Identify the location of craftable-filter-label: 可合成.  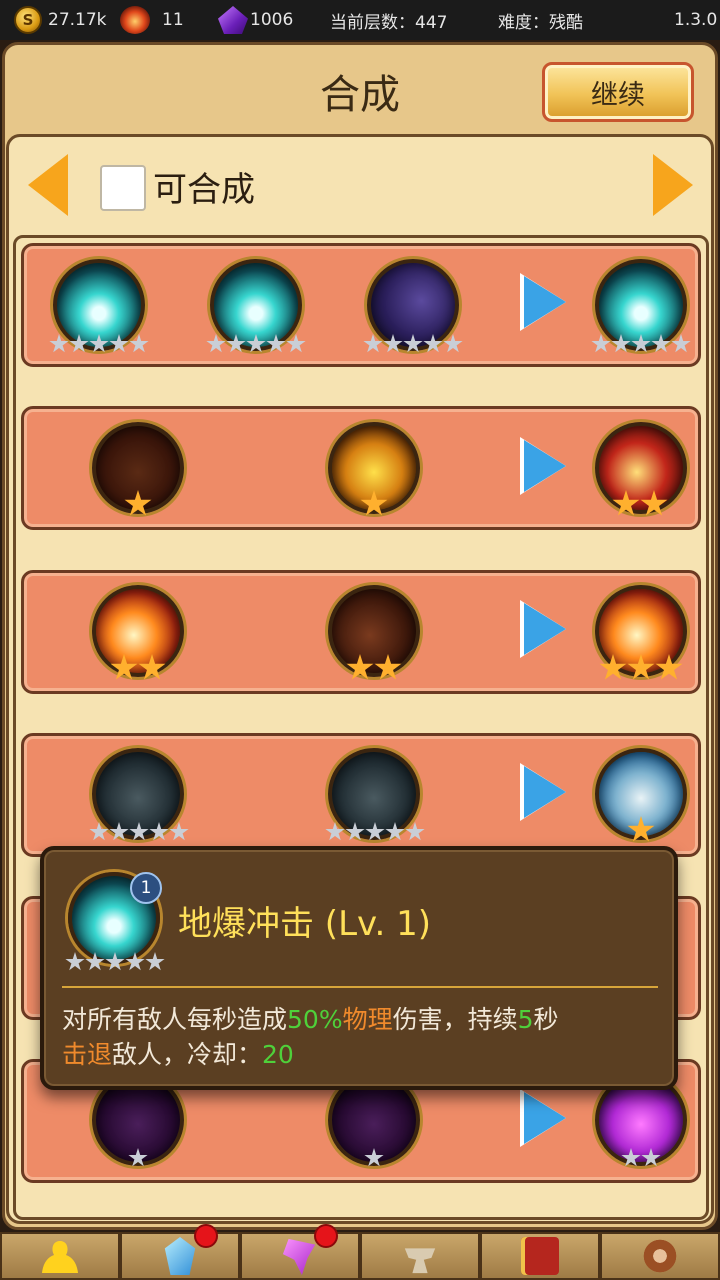
(204, 186).